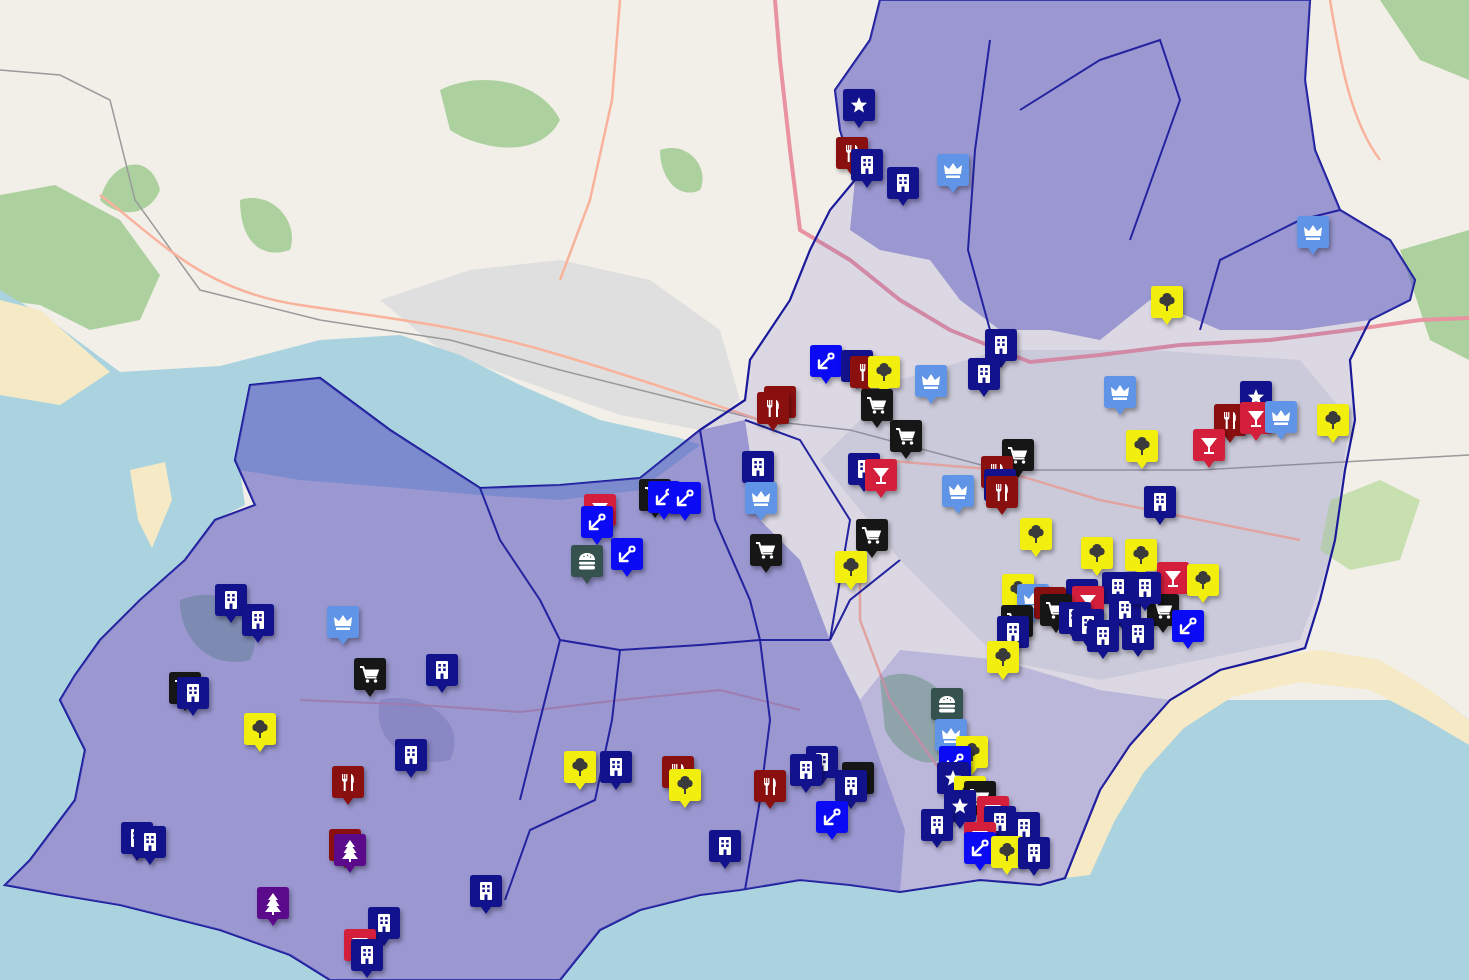 The image size is (1469, 980). I want to click on star-marker-icon, so click(859, 109).